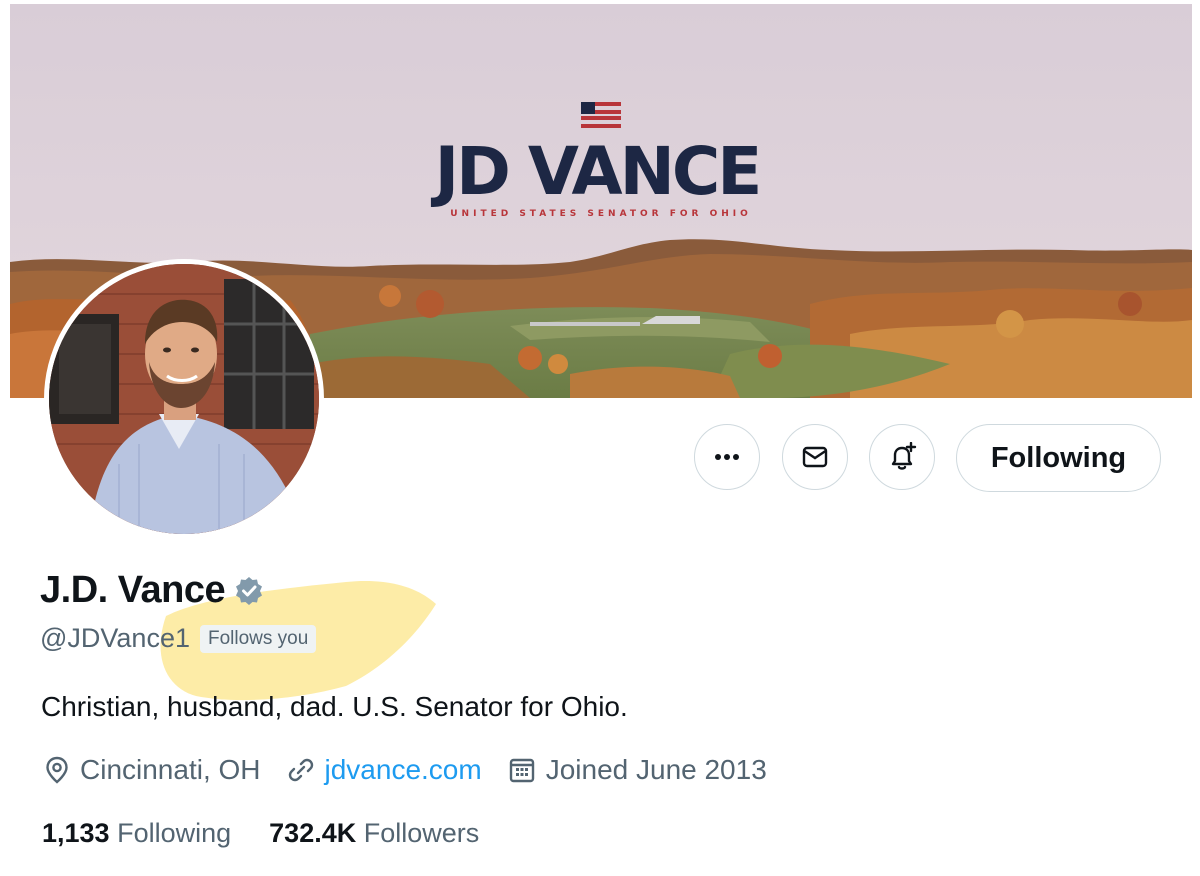 Image resolution: width=1200 pixels, height=876 pixels. I want to click on banner-brand-subtitle: UNITED STATES SENATOR FOR OHIO, so click(601, 214).